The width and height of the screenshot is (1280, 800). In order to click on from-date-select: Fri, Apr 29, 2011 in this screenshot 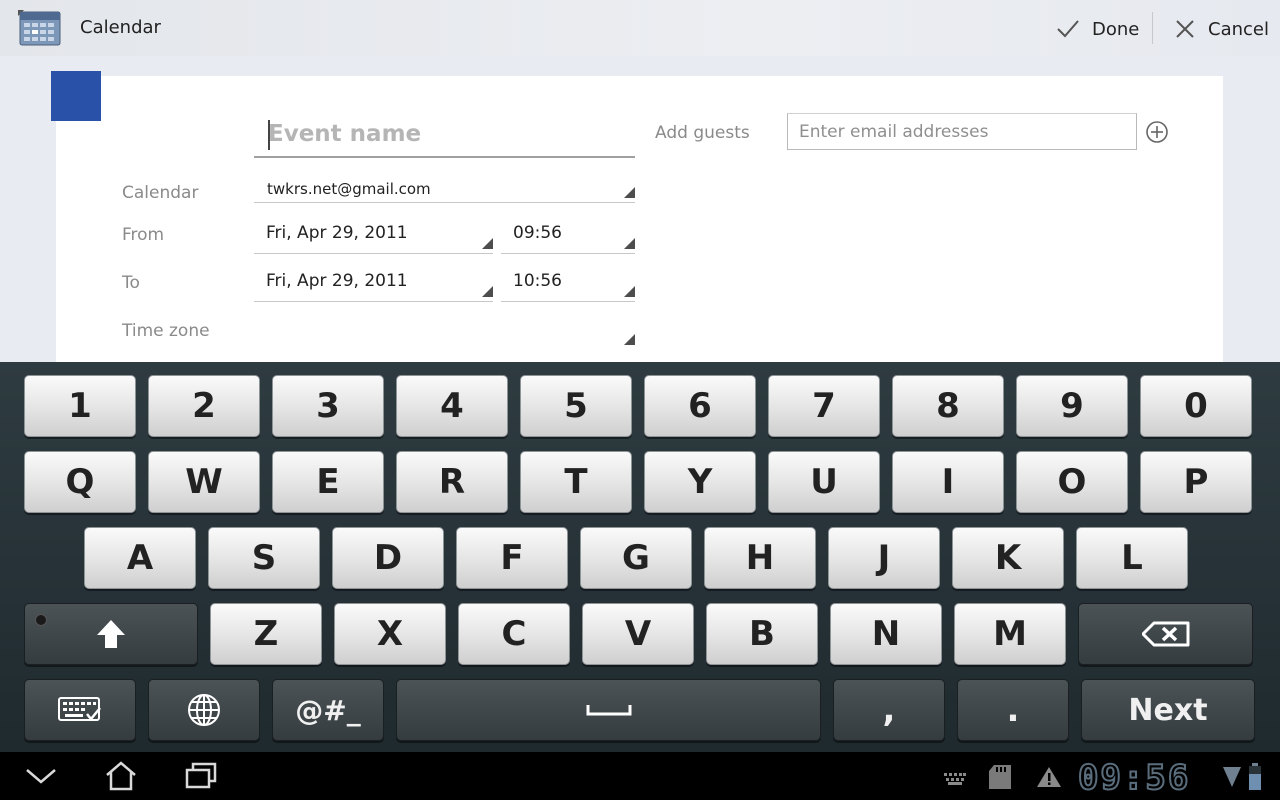, I will do `click(373, 238)`.